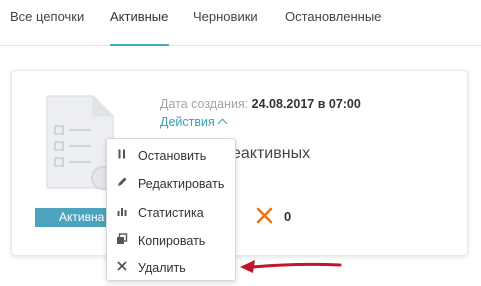  What do you see at coordinates (139, 16) in the screenshot?
I see `tab-active: Активные` at bounding box center [139, 16].